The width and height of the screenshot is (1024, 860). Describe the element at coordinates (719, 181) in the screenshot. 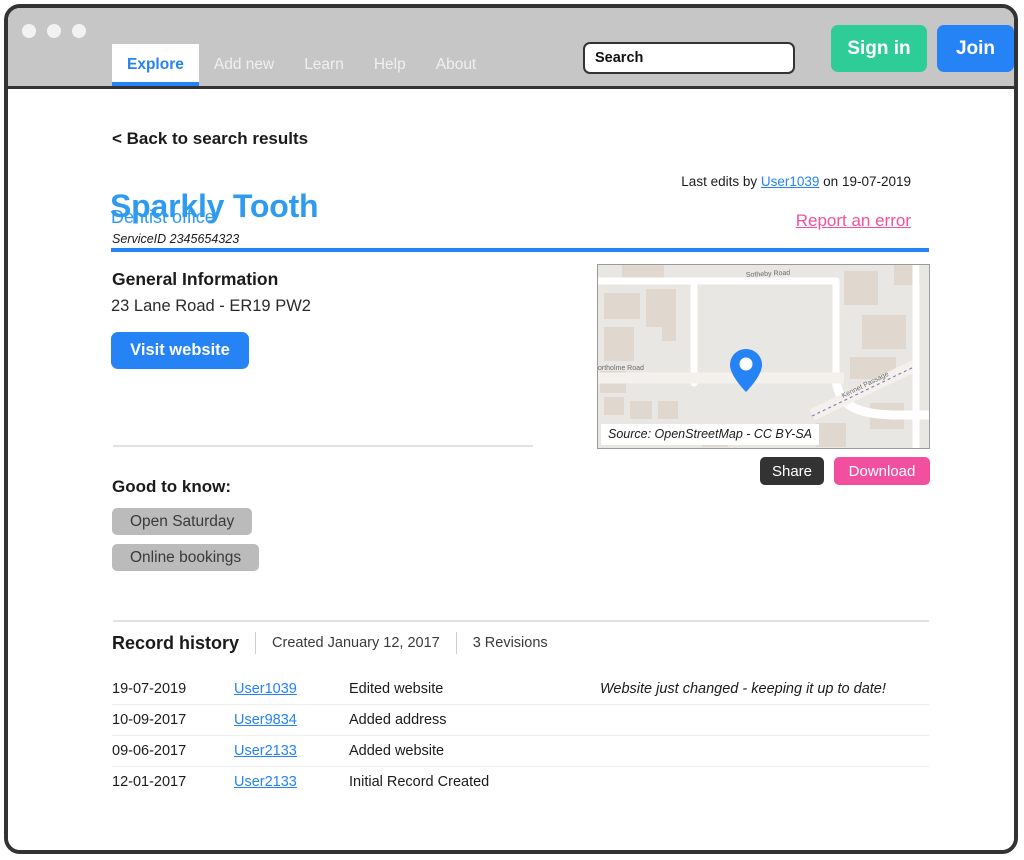

I see `last-edits-prefix: Last edits by` at that location.